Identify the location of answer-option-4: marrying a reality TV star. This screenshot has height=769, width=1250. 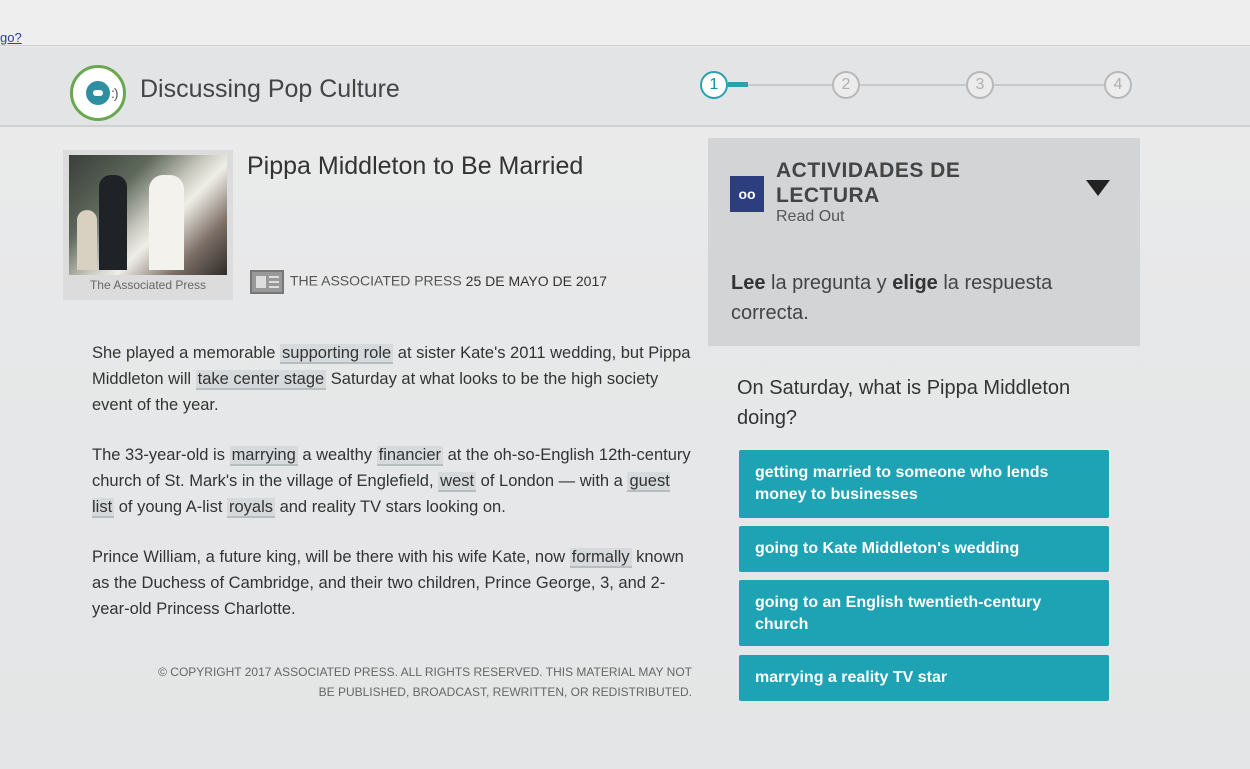
(924, 678).